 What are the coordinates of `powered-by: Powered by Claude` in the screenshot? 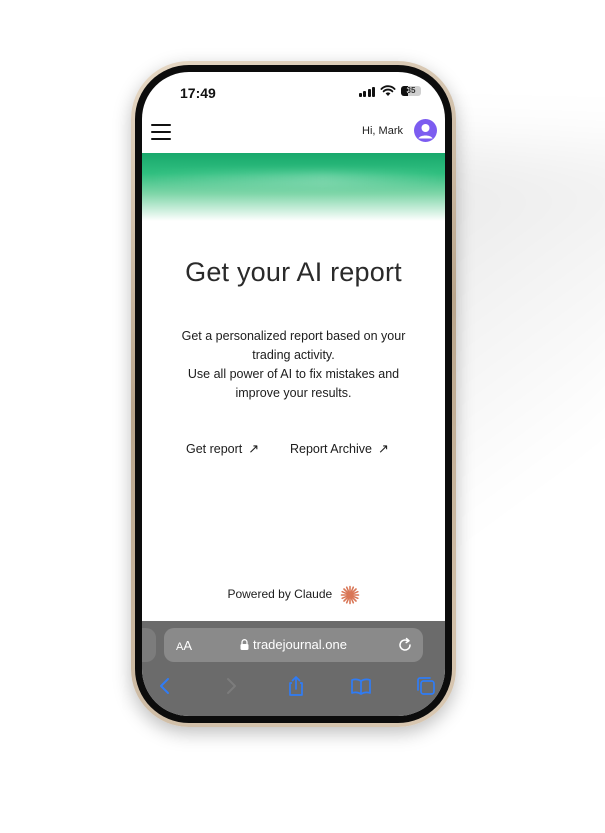 It's located at (293, 595).